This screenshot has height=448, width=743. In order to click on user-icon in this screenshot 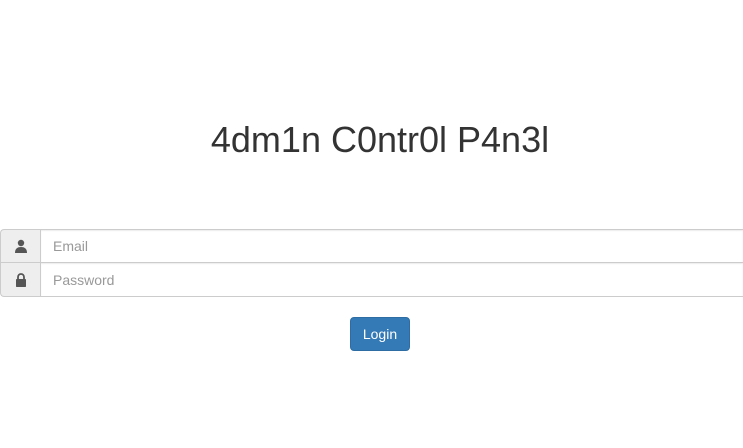, I will do `click(20, 246)`.